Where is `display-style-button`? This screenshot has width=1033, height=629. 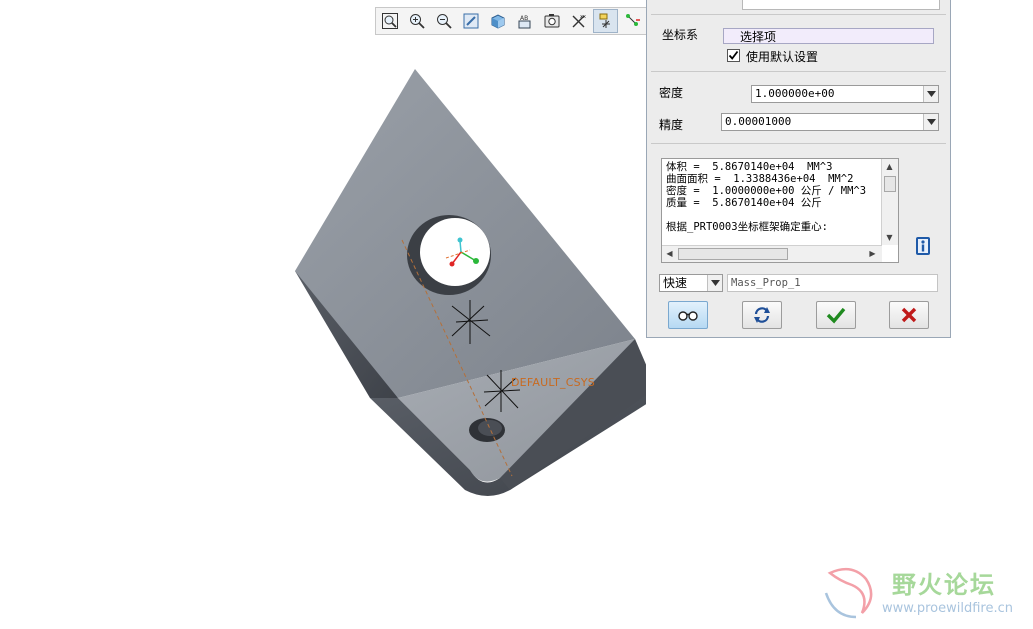 display-style-button is located at coordinates (498, 21).